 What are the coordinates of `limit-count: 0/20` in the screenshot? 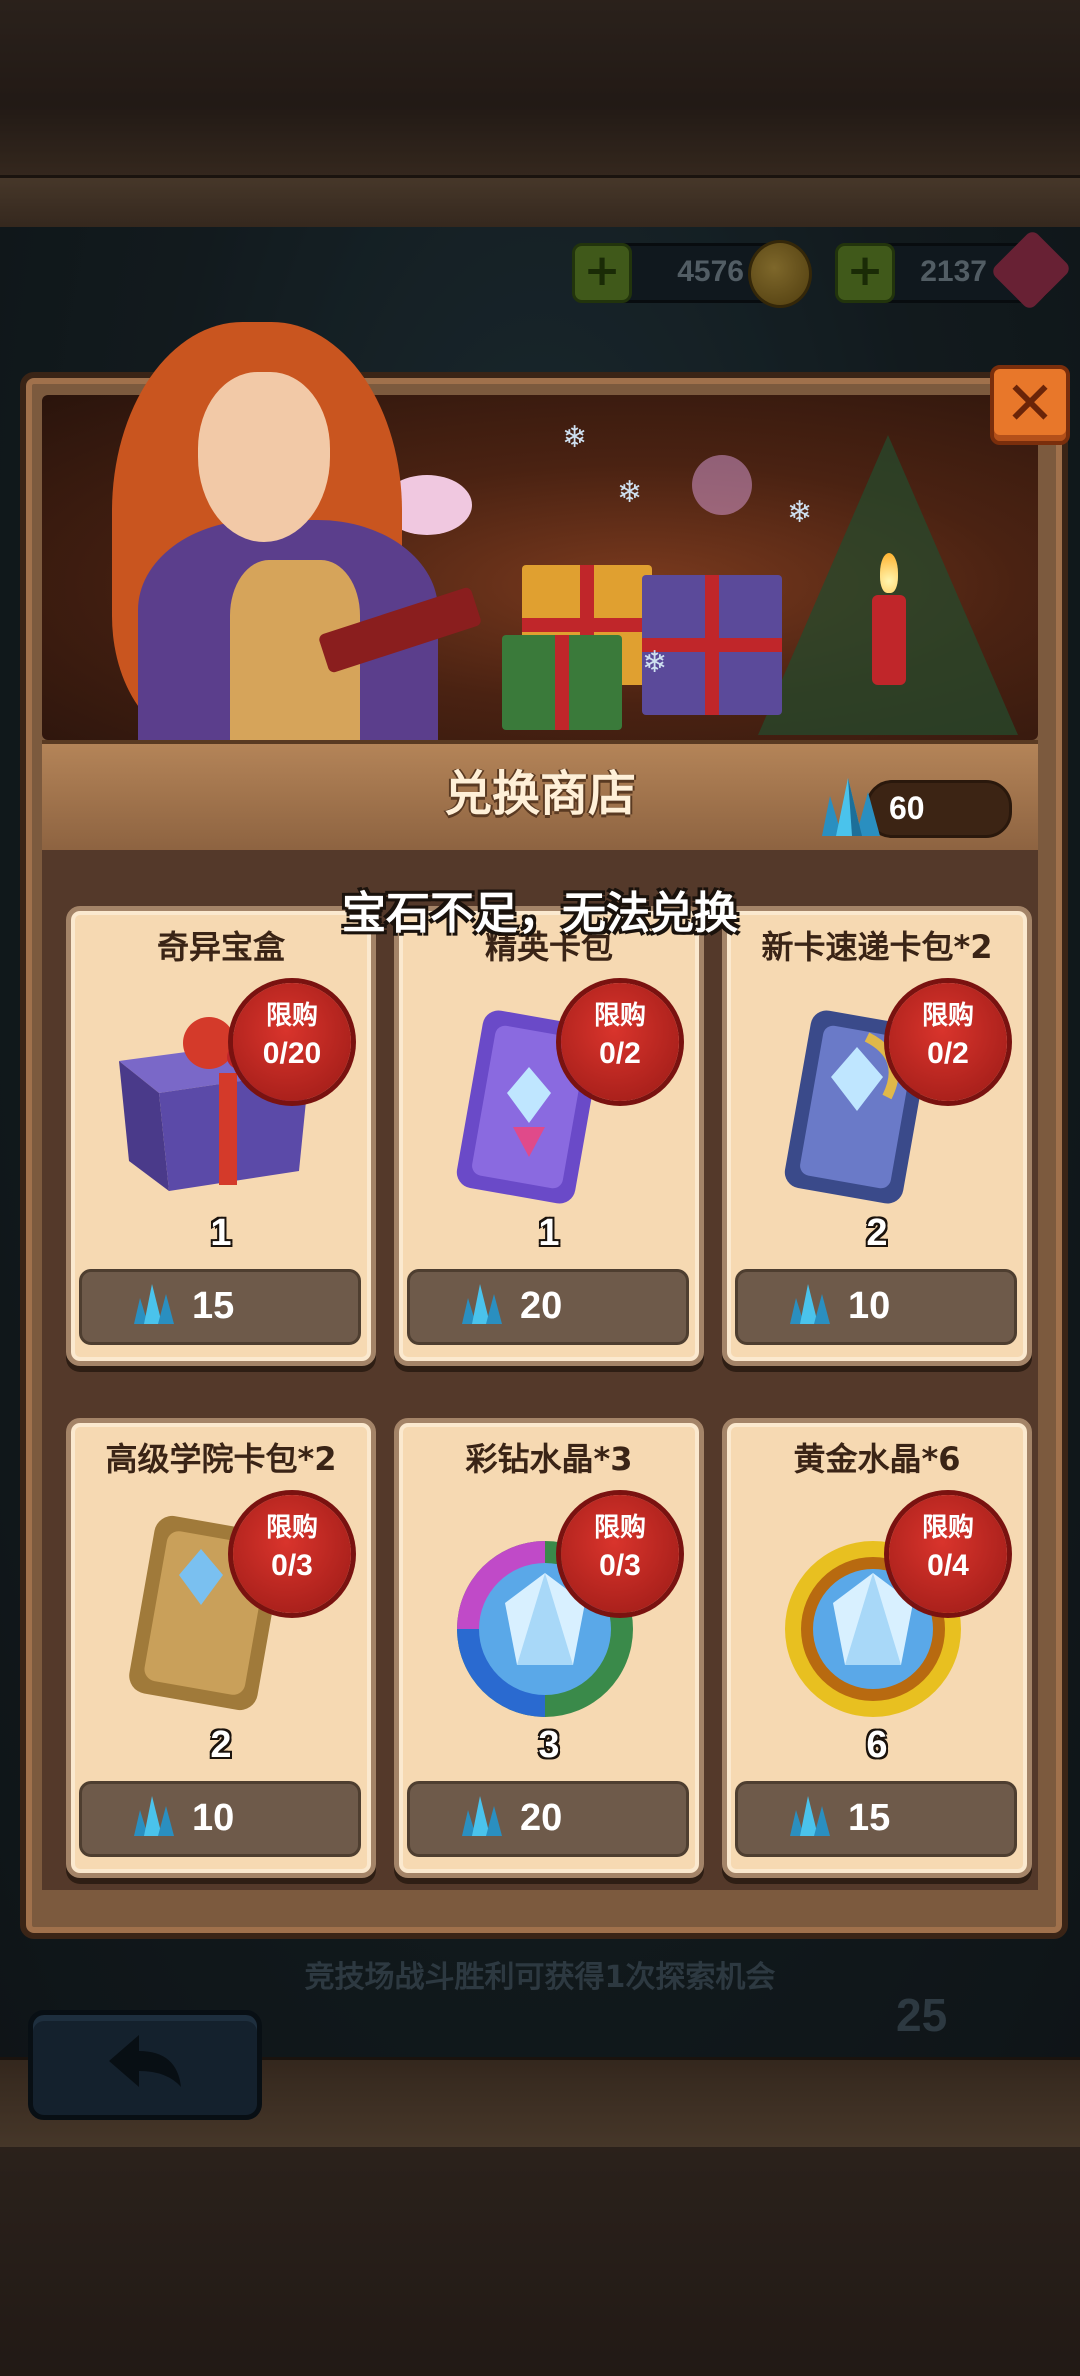 It's located at (292, 1053).